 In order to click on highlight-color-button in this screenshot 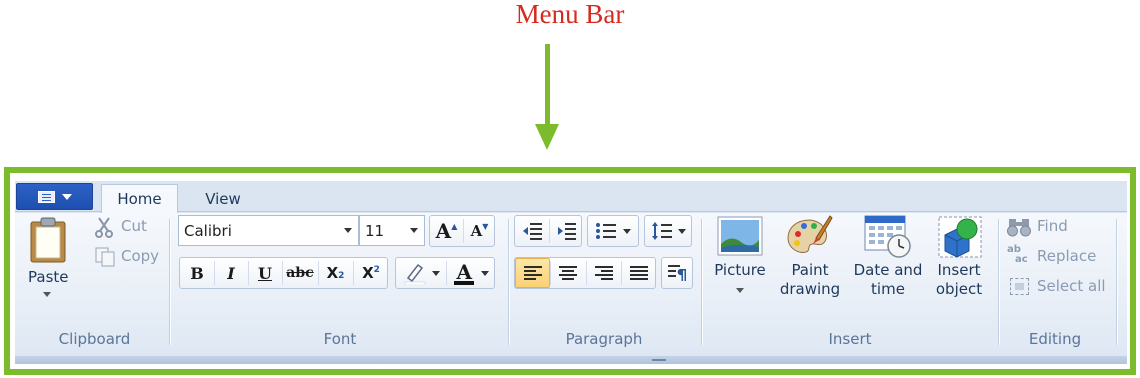, I will do `click(421, 273)`.